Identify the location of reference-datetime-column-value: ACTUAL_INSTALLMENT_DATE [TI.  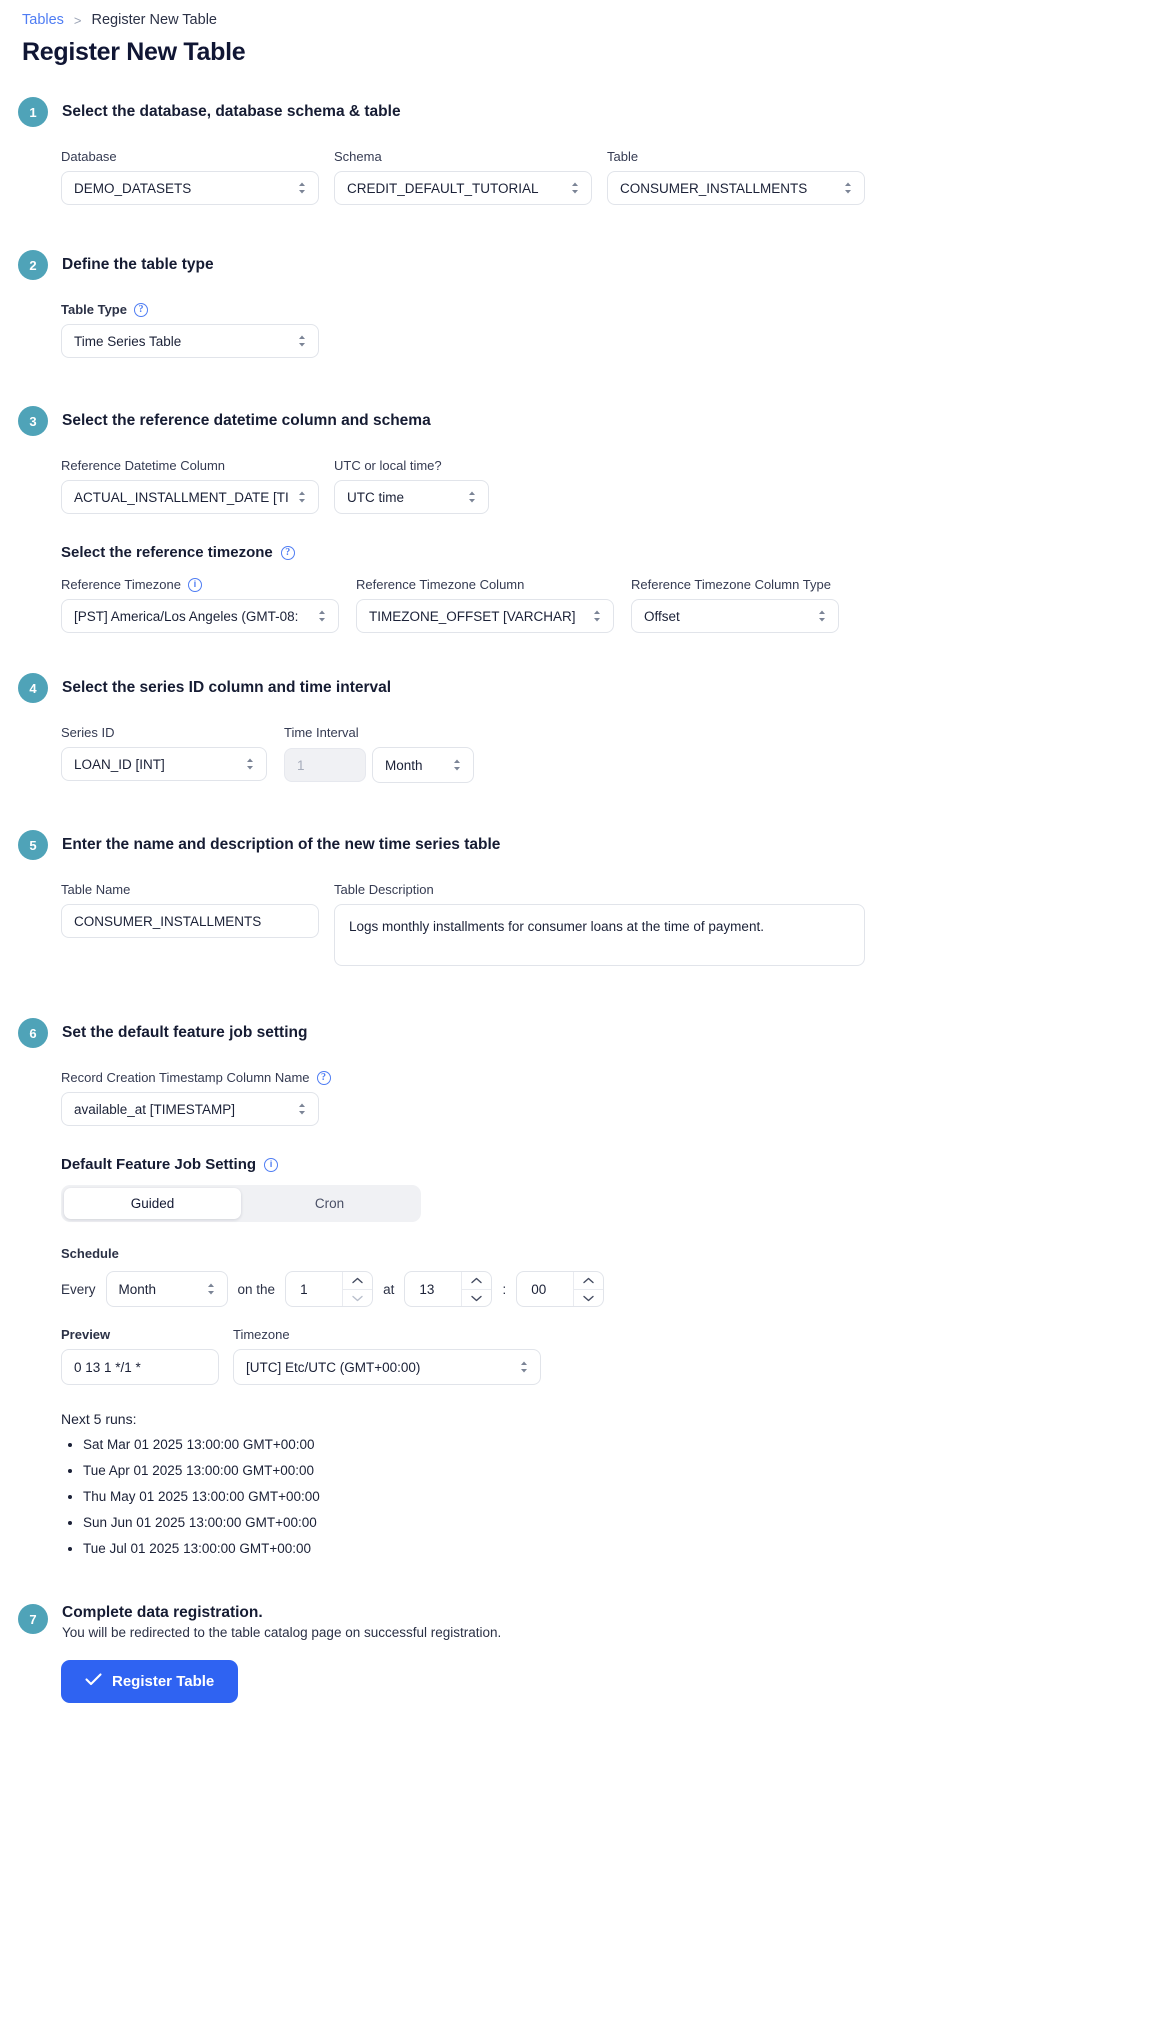
(181, 497).